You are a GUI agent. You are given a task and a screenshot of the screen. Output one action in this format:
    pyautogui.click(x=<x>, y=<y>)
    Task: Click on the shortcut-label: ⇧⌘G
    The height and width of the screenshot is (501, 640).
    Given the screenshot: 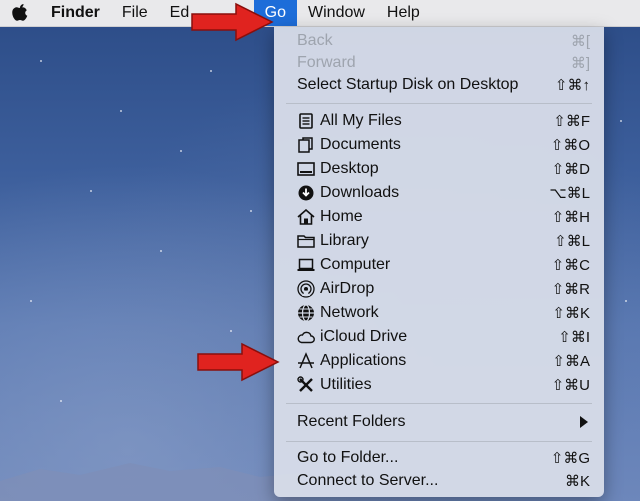 What is the action you would take?
    pyautogui.click(x=570, y=458)
    